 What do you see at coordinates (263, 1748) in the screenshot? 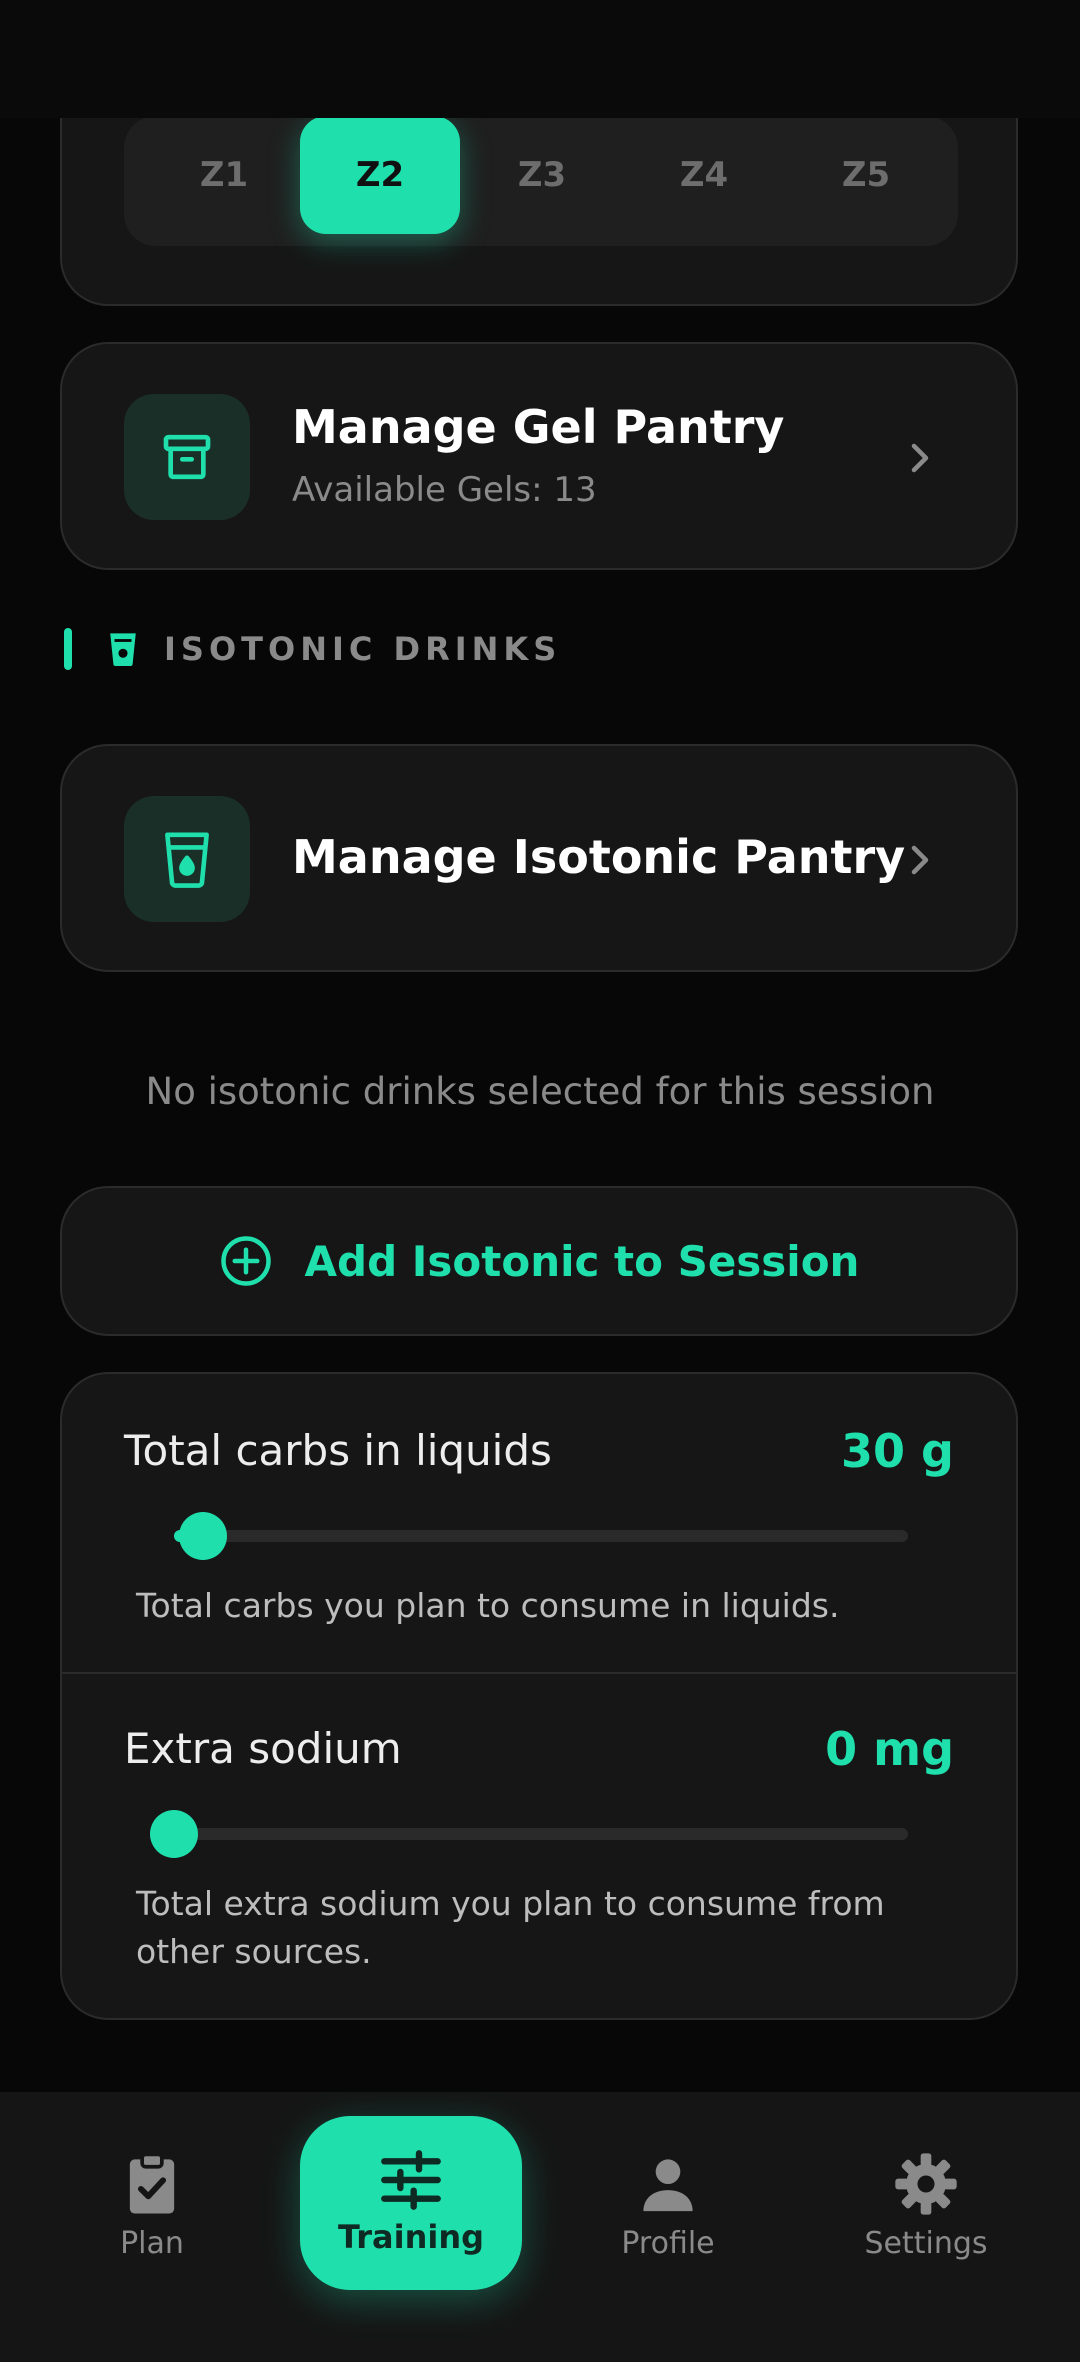
I see `sodium-title: Extra sodium` at bounding box center [263, 1748].